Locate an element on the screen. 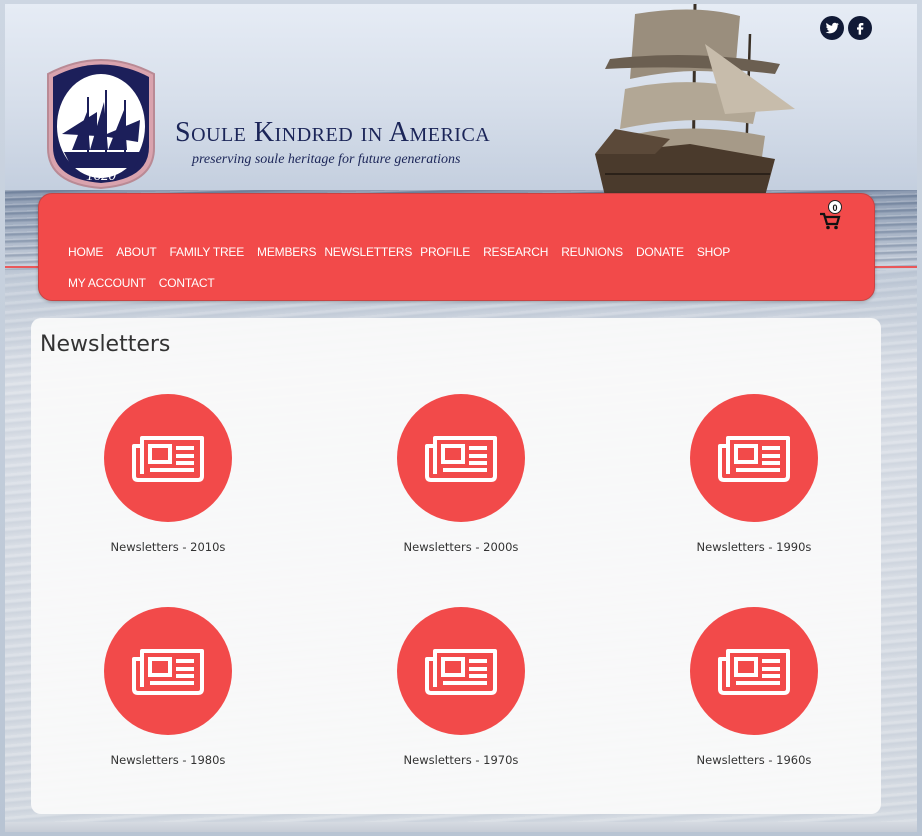 This screenshot has height=836, width=922. nav-item-members: MEMBERS is located at coordinates (286, 252).